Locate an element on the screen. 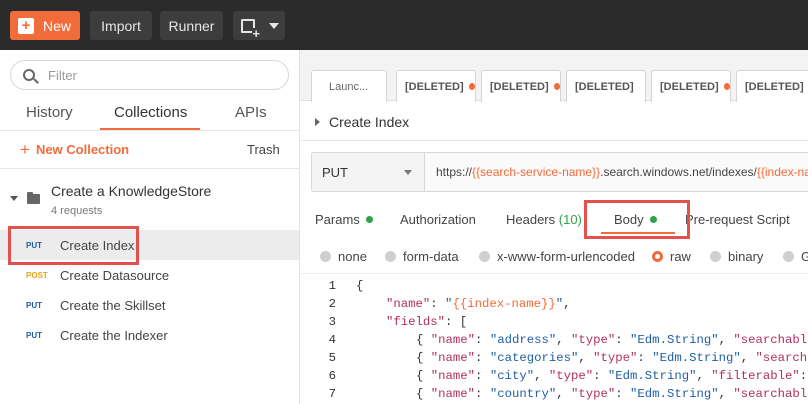 Image resolution: width=808 pixels, height=404 pixels. code-token: "searchab is located at coordinates (781, 358).